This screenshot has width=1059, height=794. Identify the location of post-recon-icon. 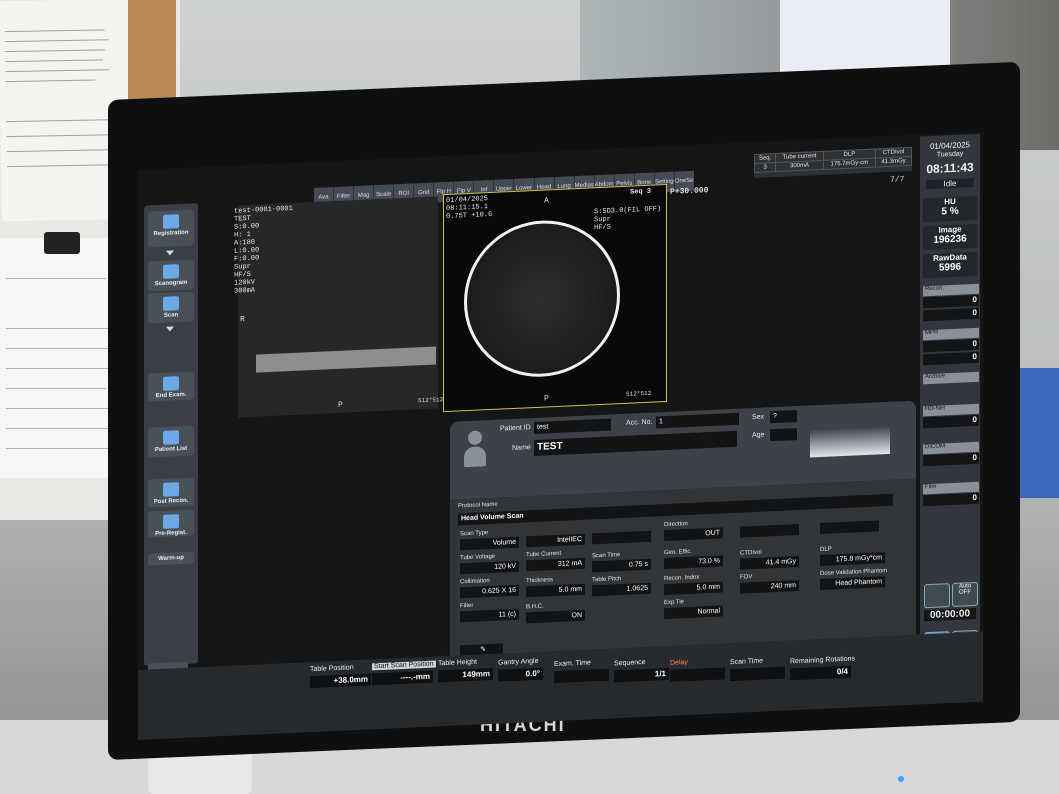
(171, 489).